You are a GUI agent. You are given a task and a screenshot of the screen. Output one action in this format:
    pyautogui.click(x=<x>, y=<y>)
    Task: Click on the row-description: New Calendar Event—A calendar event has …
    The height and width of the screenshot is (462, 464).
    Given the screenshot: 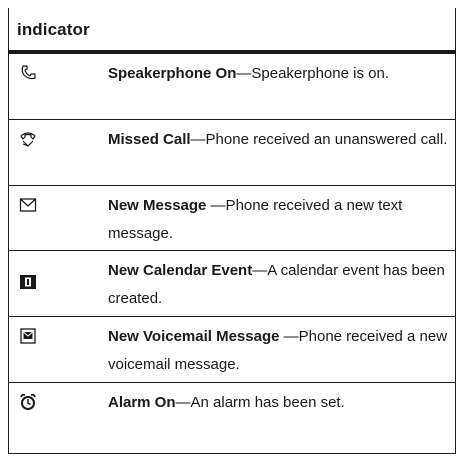 What is the action you would take?
    pyautogui.click(x=278, y=285)
    